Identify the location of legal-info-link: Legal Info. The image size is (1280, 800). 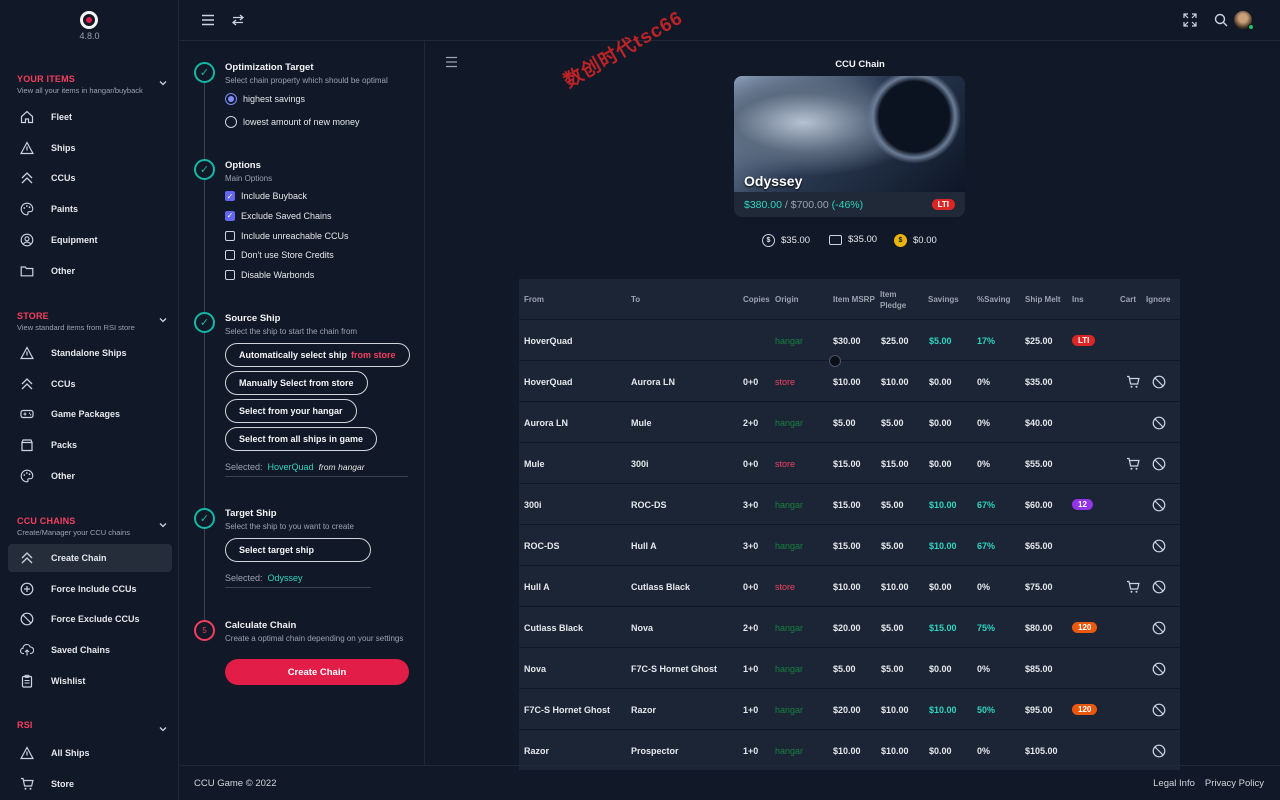
(1174, 783).